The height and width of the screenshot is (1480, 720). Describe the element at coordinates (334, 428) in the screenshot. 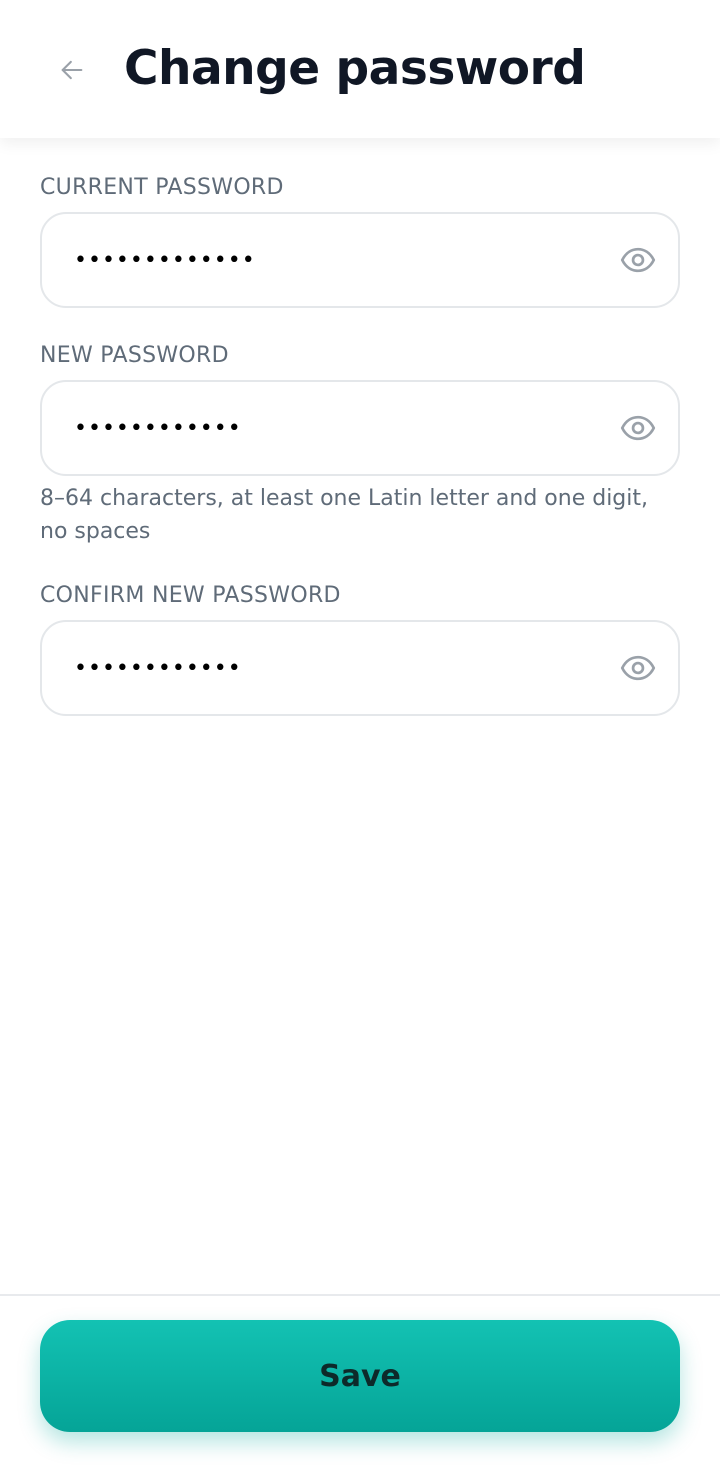

I see `new-password-input` at that location.